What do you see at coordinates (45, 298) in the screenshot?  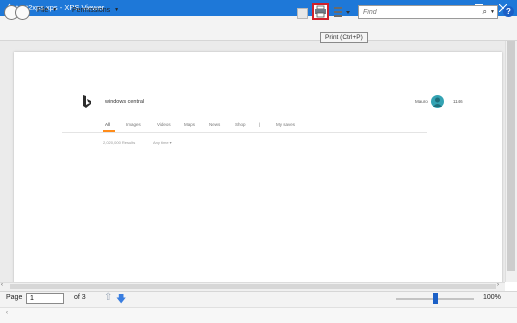 I see `page-number-input` at bounding box center [45, 298].